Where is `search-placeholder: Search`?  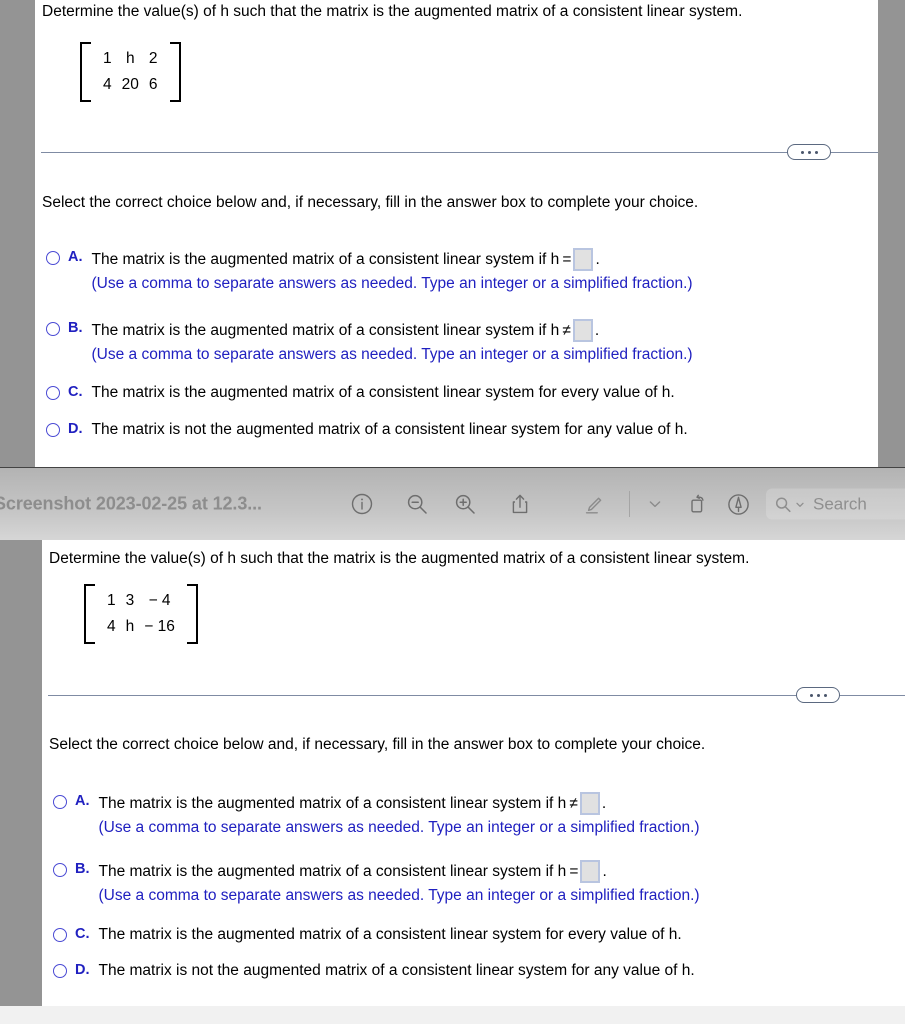
search-placeholder: Search is located at coordinates (840, 503).